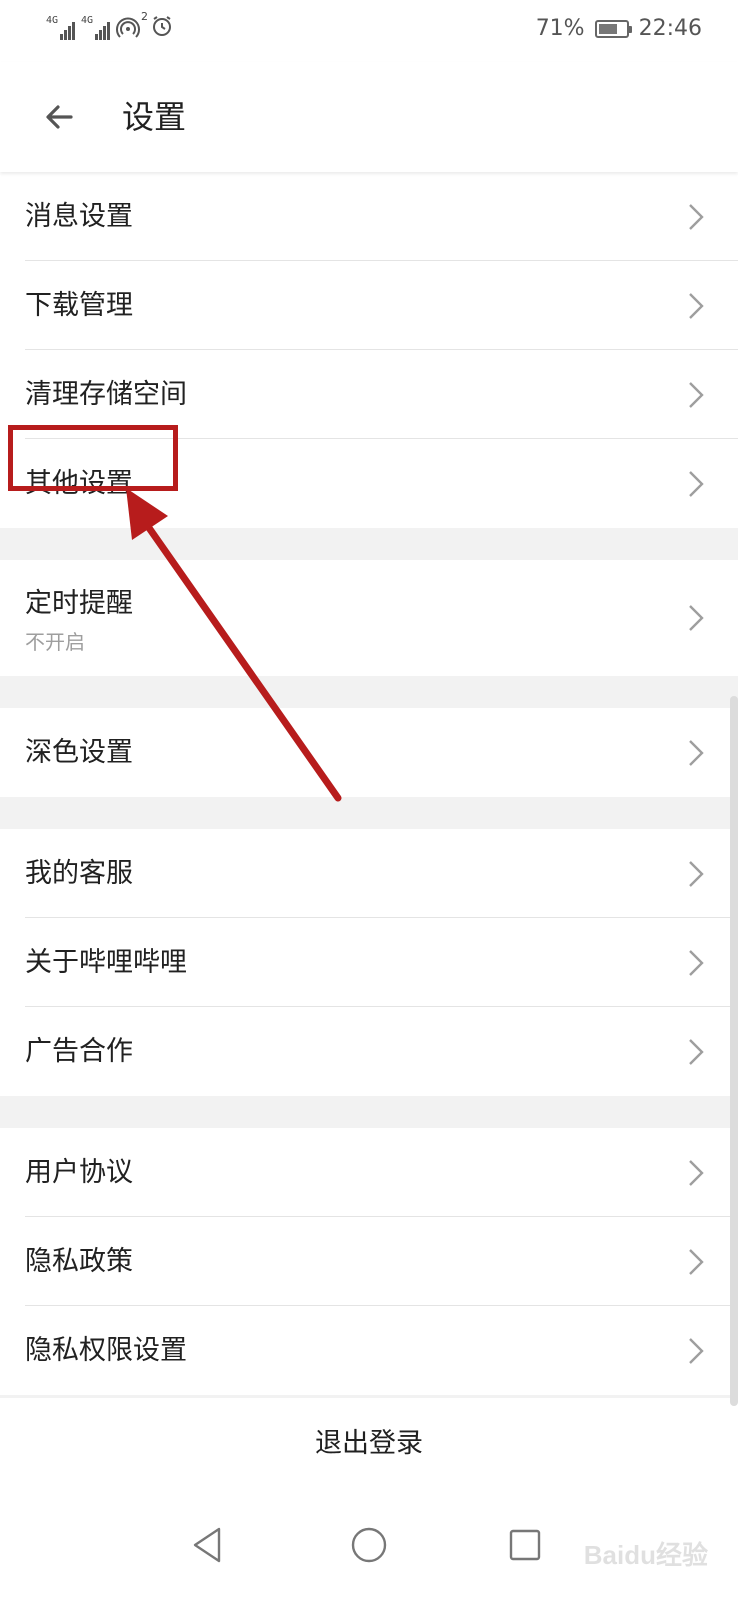 The height and width of the screenshot is (1600, 738). I want to click on status-bar: 4G 4G 2 71% 22:46, so click(369, 31).